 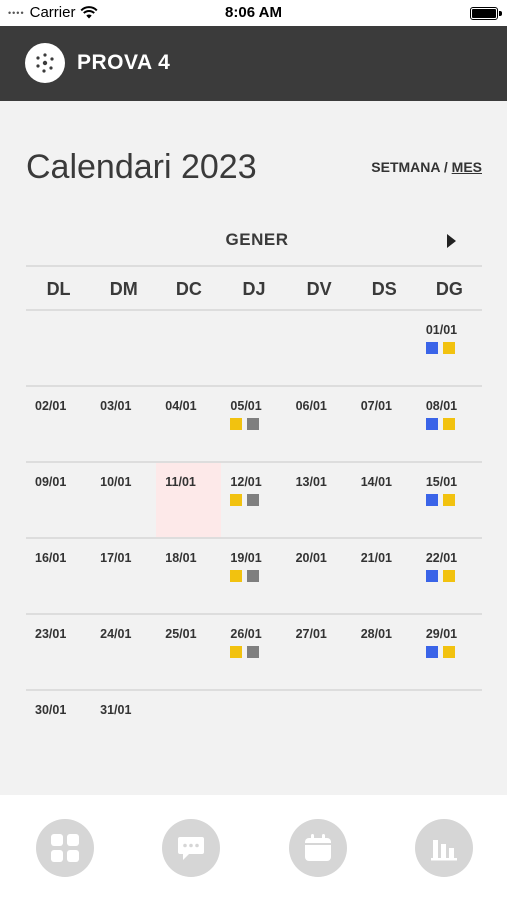 I want to click on calendar-week-row: 30/01 31/01, so click(x=254, y=729).